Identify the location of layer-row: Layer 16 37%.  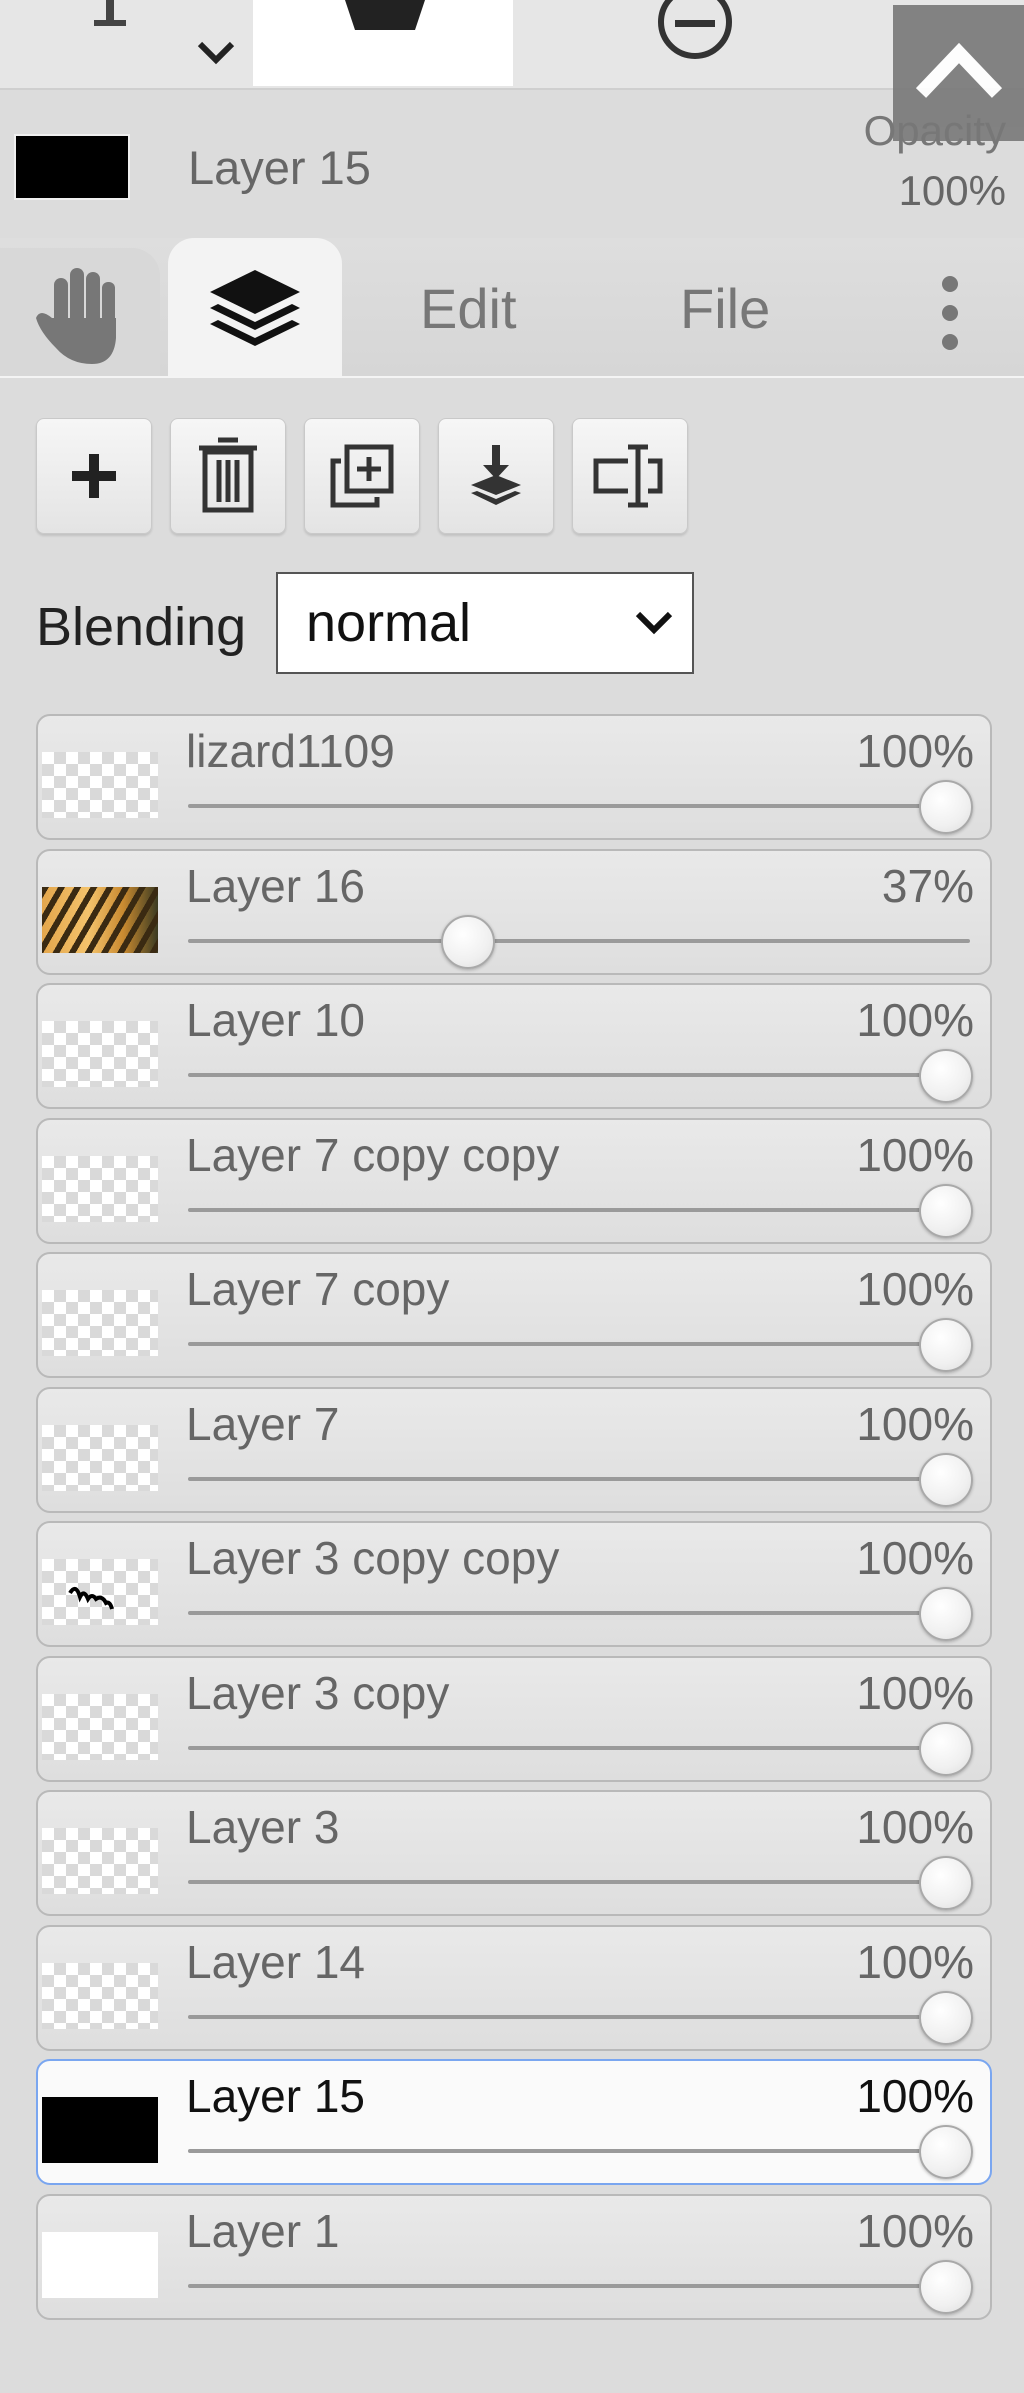
(514, 911).